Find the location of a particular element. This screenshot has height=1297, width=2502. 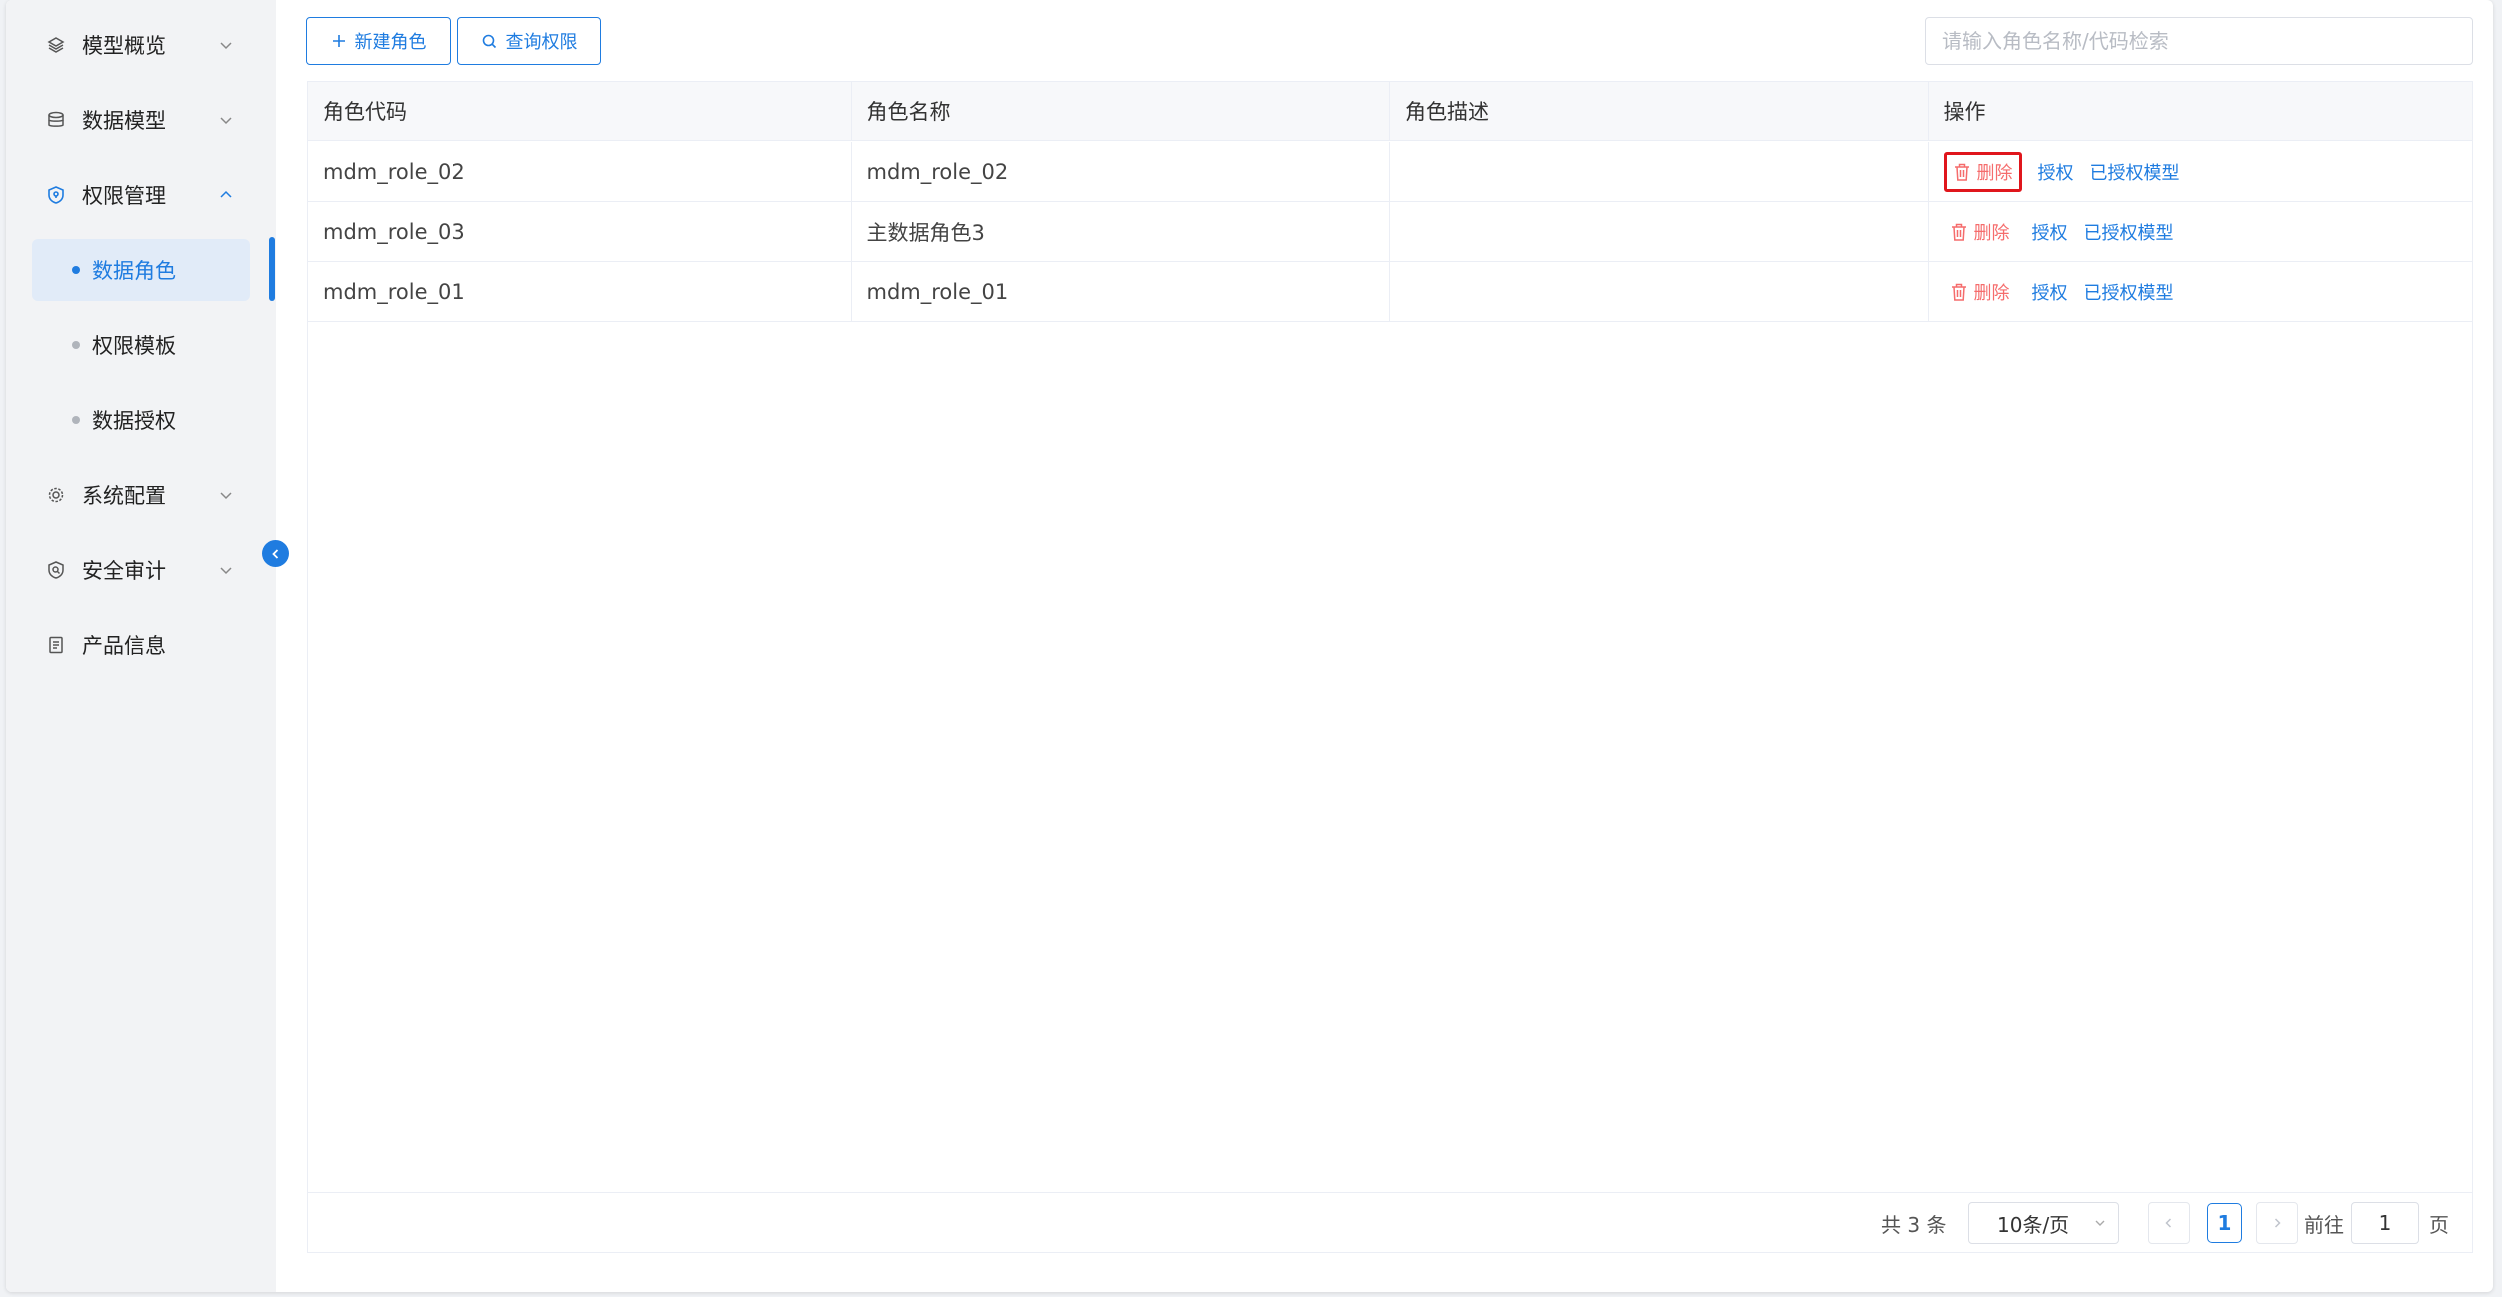

search-icon is located at coordinates (489, 41).